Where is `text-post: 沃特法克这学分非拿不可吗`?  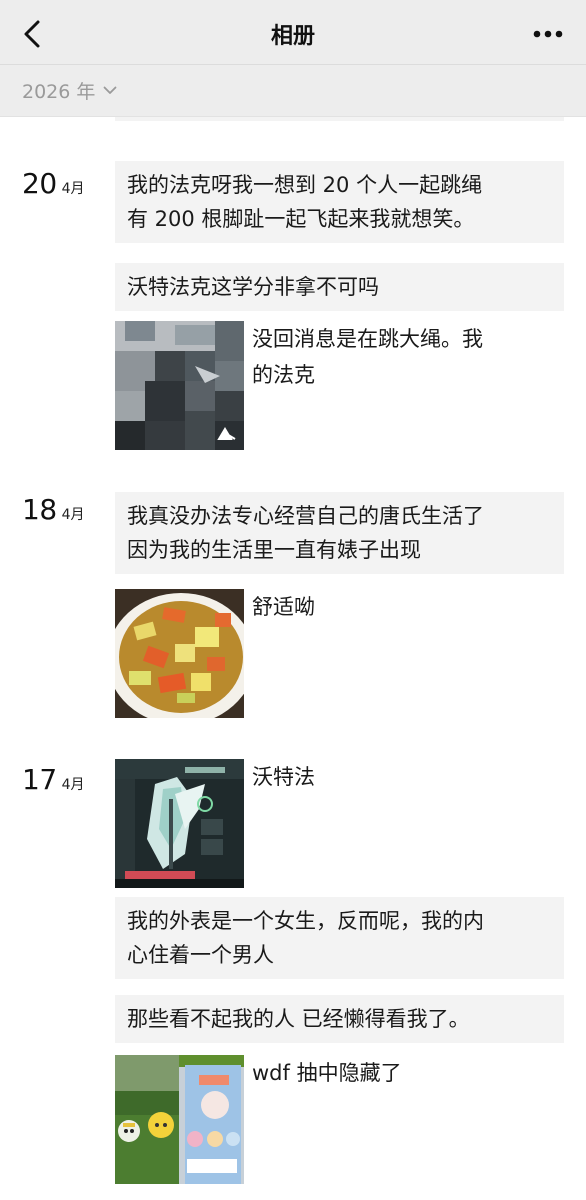
text-post: 沃特法克这学分非拿不可吗 is located at coordinates (339, 287).